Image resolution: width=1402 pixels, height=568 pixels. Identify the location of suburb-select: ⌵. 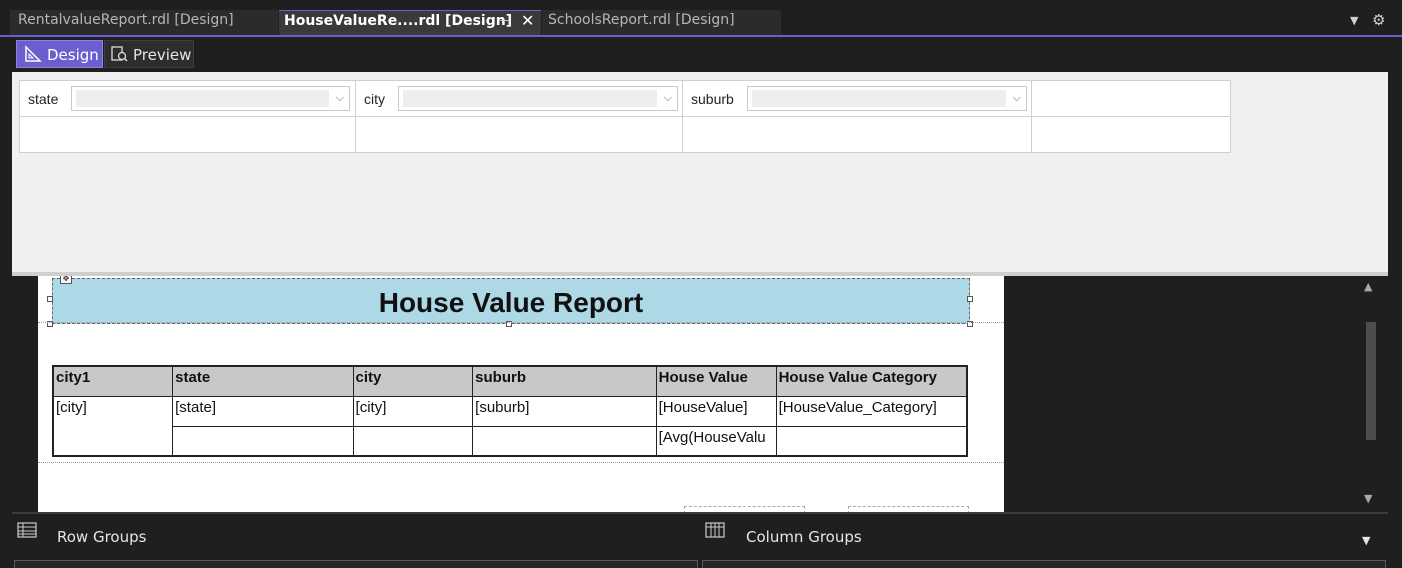
(887, 98).